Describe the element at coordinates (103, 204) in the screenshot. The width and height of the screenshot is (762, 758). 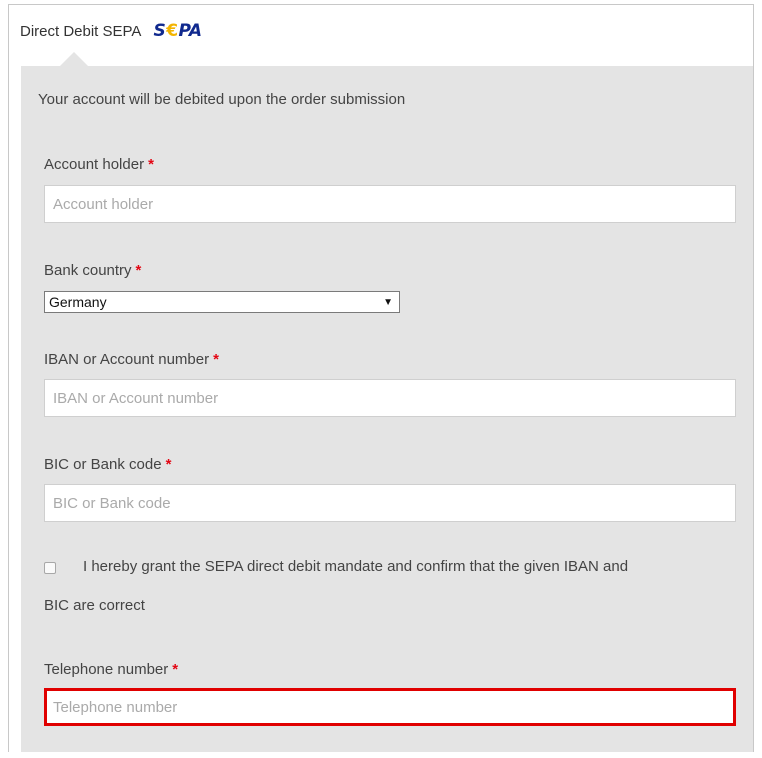
I see `account-holder-placeholder: Account holder` at that location.